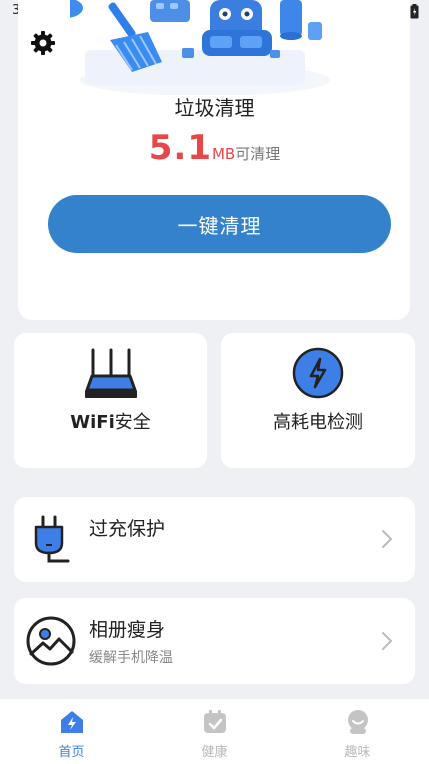  Describe the element at coordinates (414, 11) in the screenshot. I see `battery-icon` at that location.